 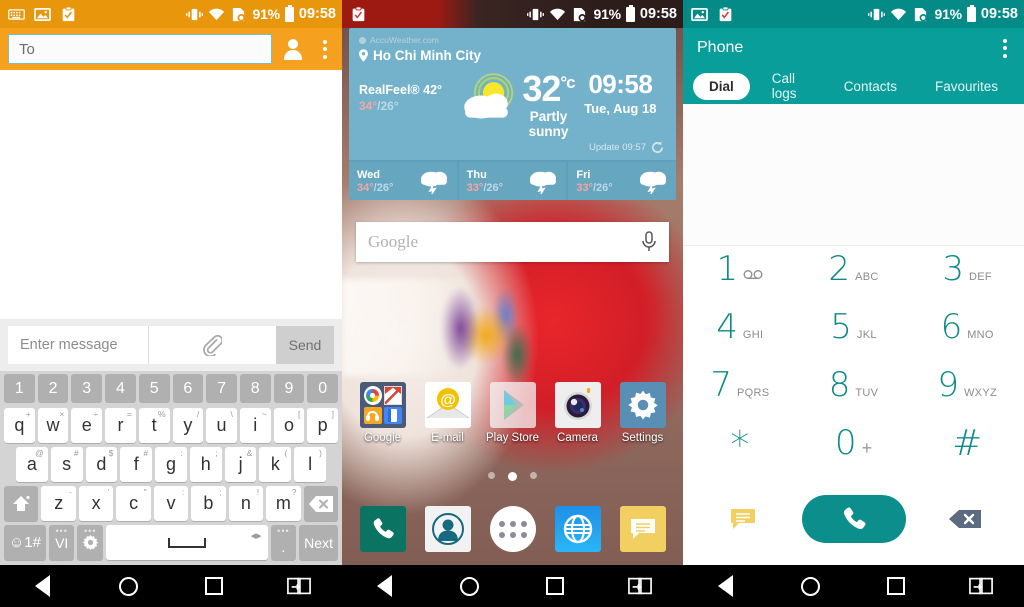 What do you see at coordinates (320, 503) in the screenshot?
I see `backspace-key` at bounding box center [320, 503].